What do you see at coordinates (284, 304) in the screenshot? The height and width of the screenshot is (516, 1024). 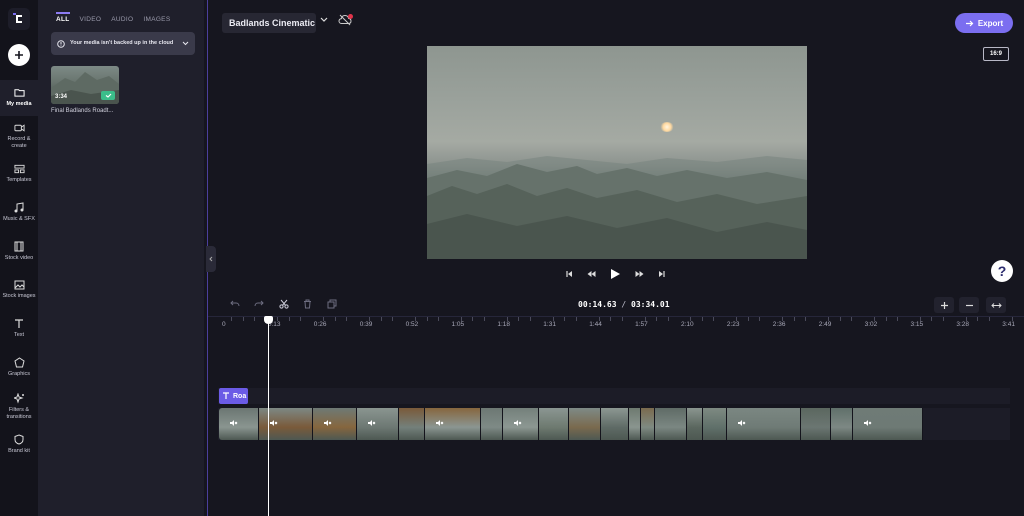 I see `scissors-icon` at bounding box center [284, 304].